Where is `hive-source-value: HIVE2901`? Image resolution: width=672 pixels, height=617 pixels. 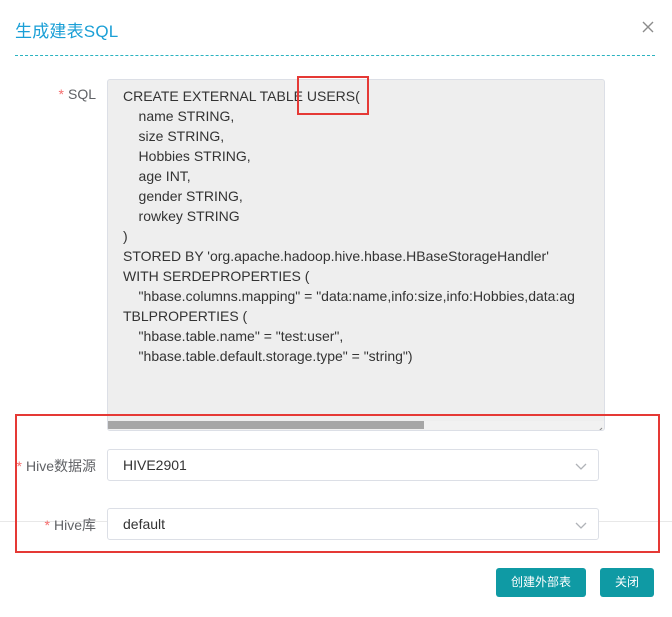
hive-source-value: HIVE2901 is located at coordinates (155, 465).